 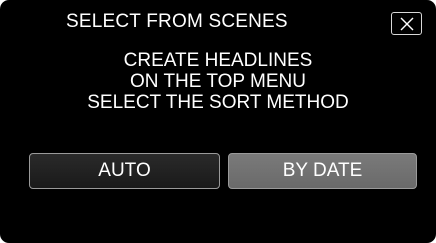 I want to click on by-date-button-label: BY DATE, so click(x=322, y=170).